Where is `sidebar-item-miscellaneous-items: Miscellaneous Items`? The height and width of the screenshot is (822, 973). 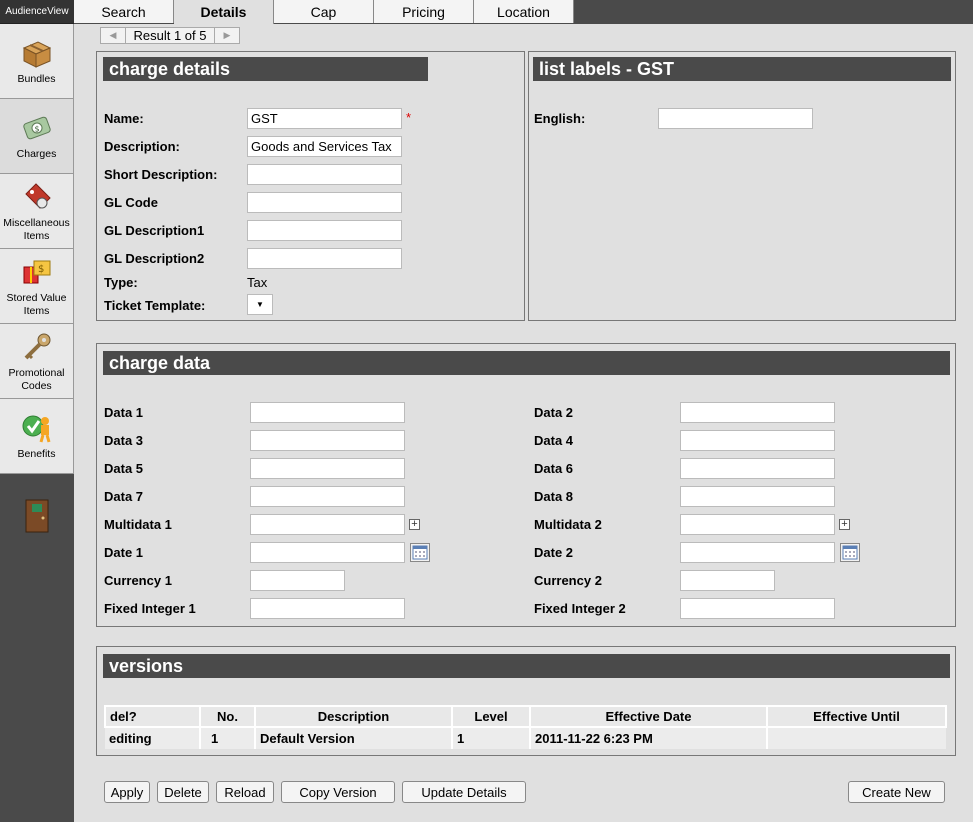
sidebar-item-miscellaneous-items: Miscellaneous Items is located at coordinates (37, 211).